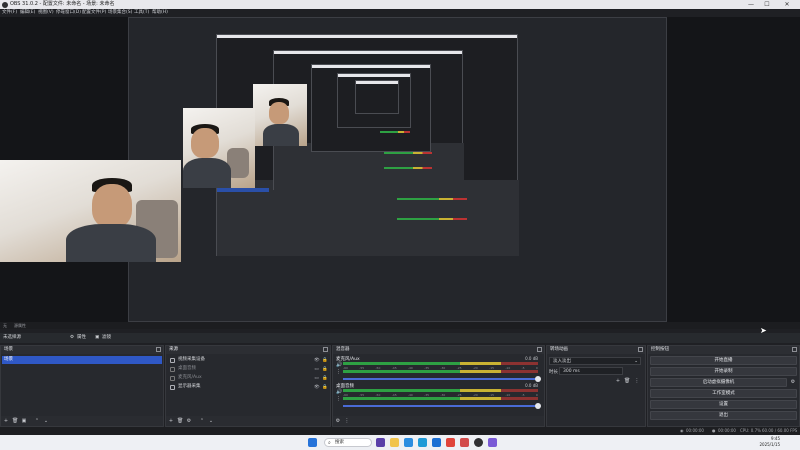 The width and height of the screenshot is (800, 450). Describe the element at coordinates (438, 421) in the screenshot. I see `mixer-footer: ⚙ ⋮` at that location.